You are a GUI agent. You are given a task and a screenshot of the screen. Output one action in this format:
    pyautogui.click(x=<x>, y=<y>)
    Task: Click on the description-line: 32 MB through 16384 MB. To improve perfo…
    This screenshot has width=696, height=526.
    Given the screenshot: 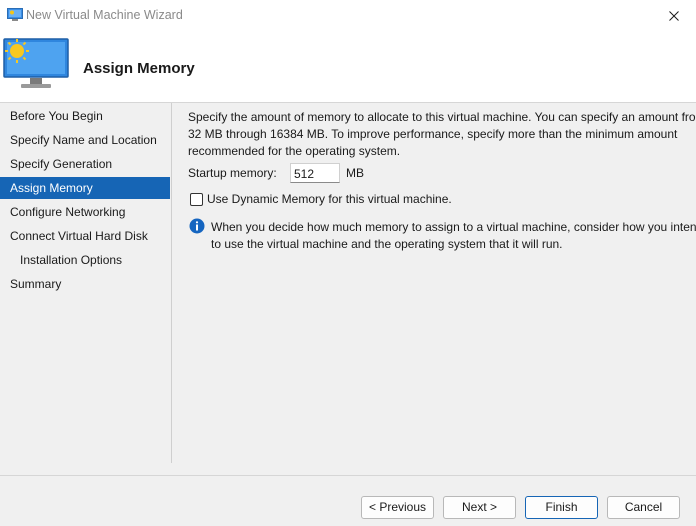 What is the action you would take?
    pyautogui.click(x=433, y=134)
    